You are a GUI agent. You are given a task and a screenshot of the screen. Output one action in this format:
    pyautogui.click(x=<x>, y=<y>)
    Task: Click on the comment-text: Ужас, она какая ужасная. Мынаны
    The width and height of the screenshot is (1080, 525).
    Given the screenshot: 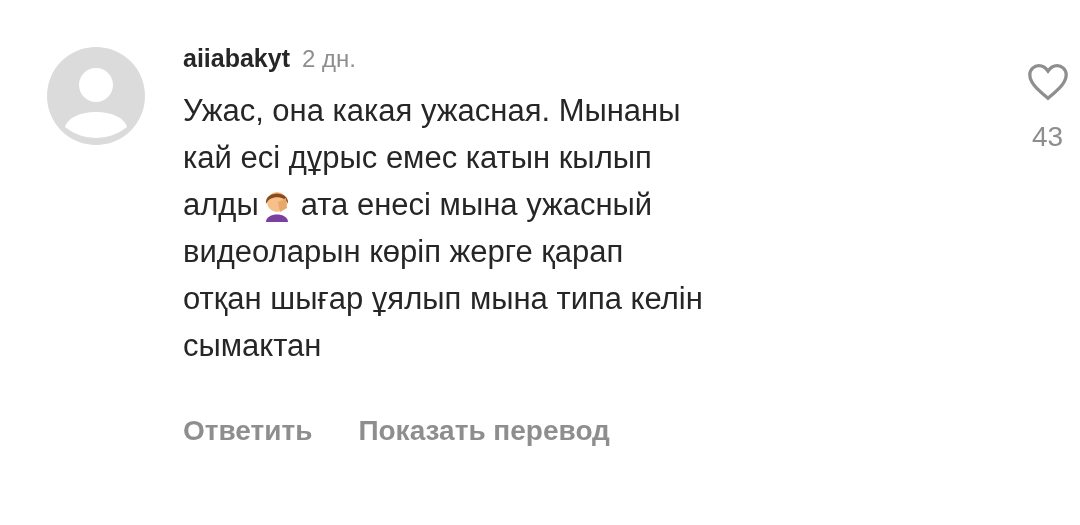 What is the action you would take?
    pyautogui.click(x=432, y=110)
    